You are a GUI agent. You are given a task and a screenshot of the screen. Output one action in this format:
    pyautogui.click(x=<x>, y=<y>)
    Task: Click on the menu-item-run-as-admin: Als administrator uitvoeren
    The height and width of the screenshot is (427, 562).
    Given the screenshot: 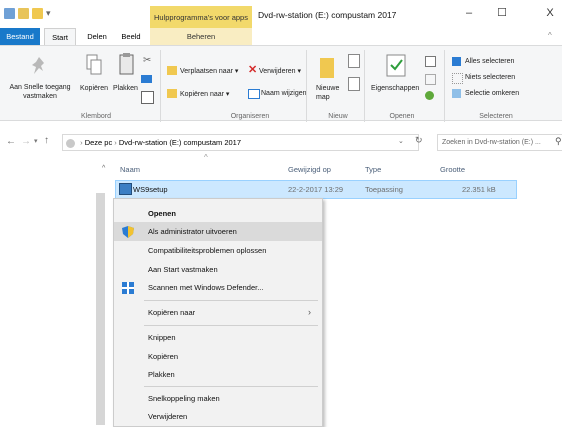 What is the action you would take?
    pyautogui.click(x=218, y=231)
    